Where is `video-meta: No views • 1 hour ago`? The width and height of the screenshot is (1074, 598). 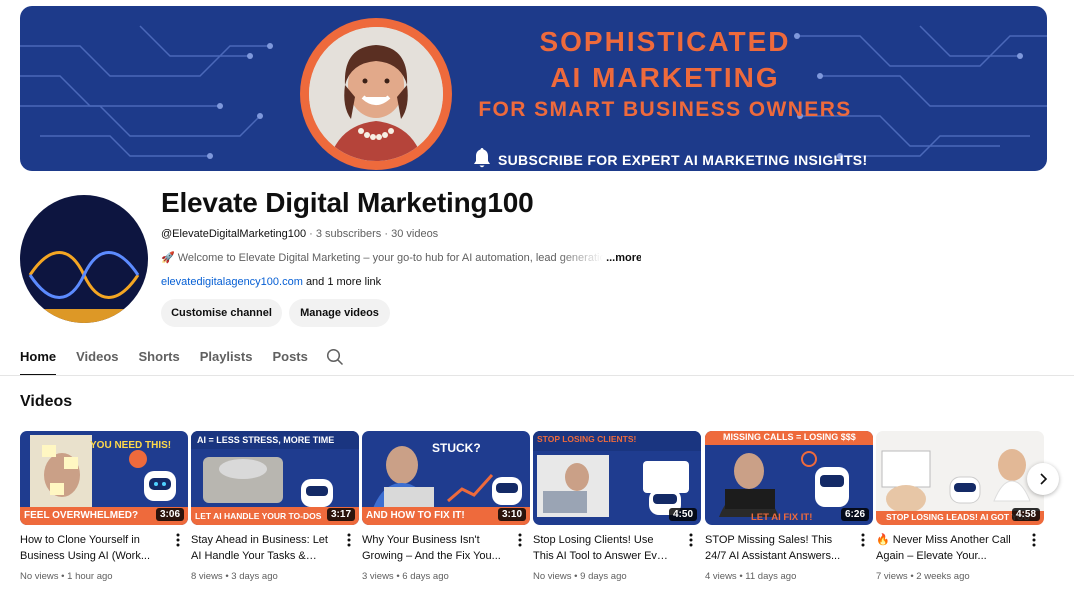
video-meta: No views • 1 hour ago is located at coordinates (66, 576).